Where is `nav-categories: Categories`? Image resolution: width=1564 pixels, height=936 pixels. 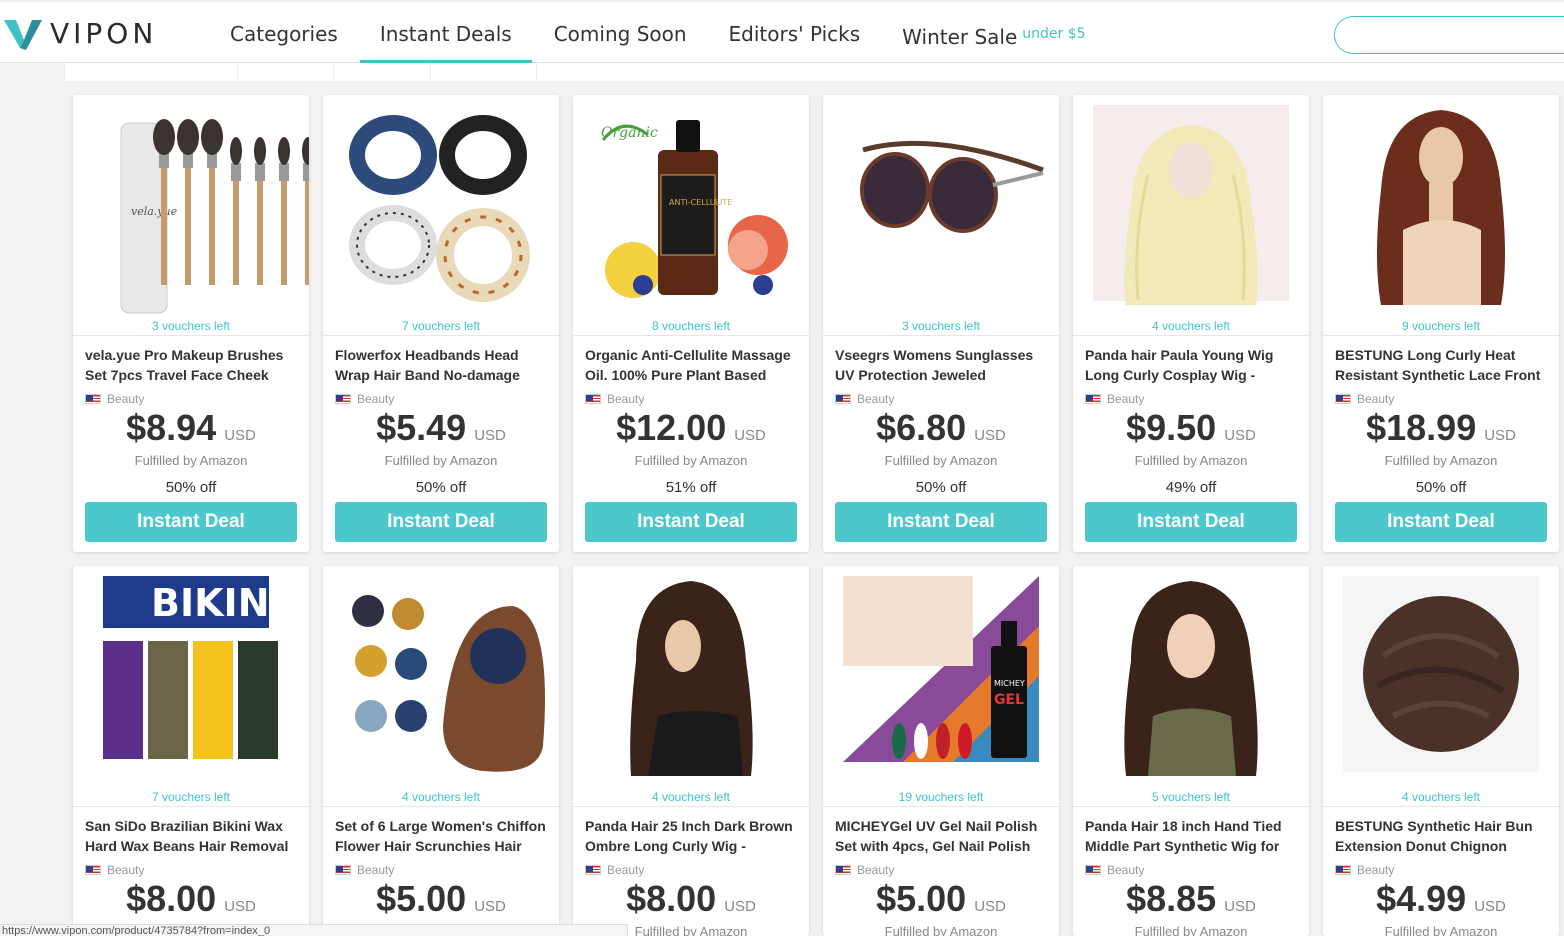 nav-categories: Categories is located at coordinates (284, 32).